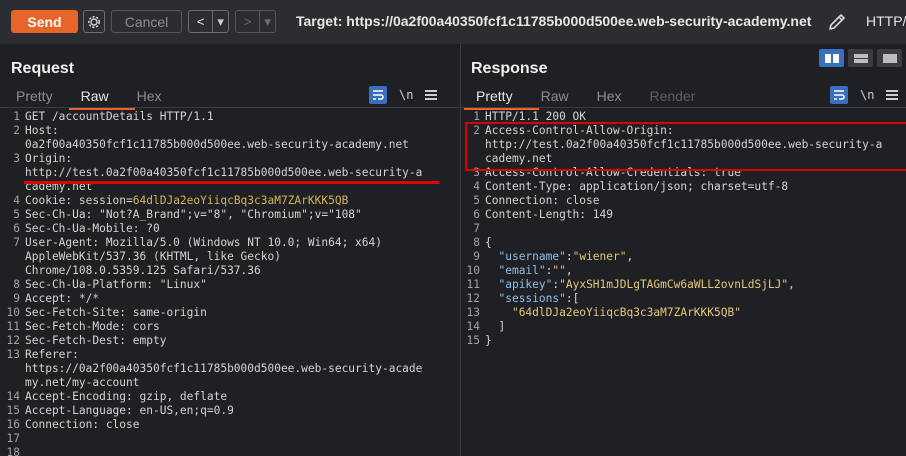  What do you see at coordinates (562, 97) in the screenshot?
I see `response-tab-raw: Raw` at bounding box center [562, 97].